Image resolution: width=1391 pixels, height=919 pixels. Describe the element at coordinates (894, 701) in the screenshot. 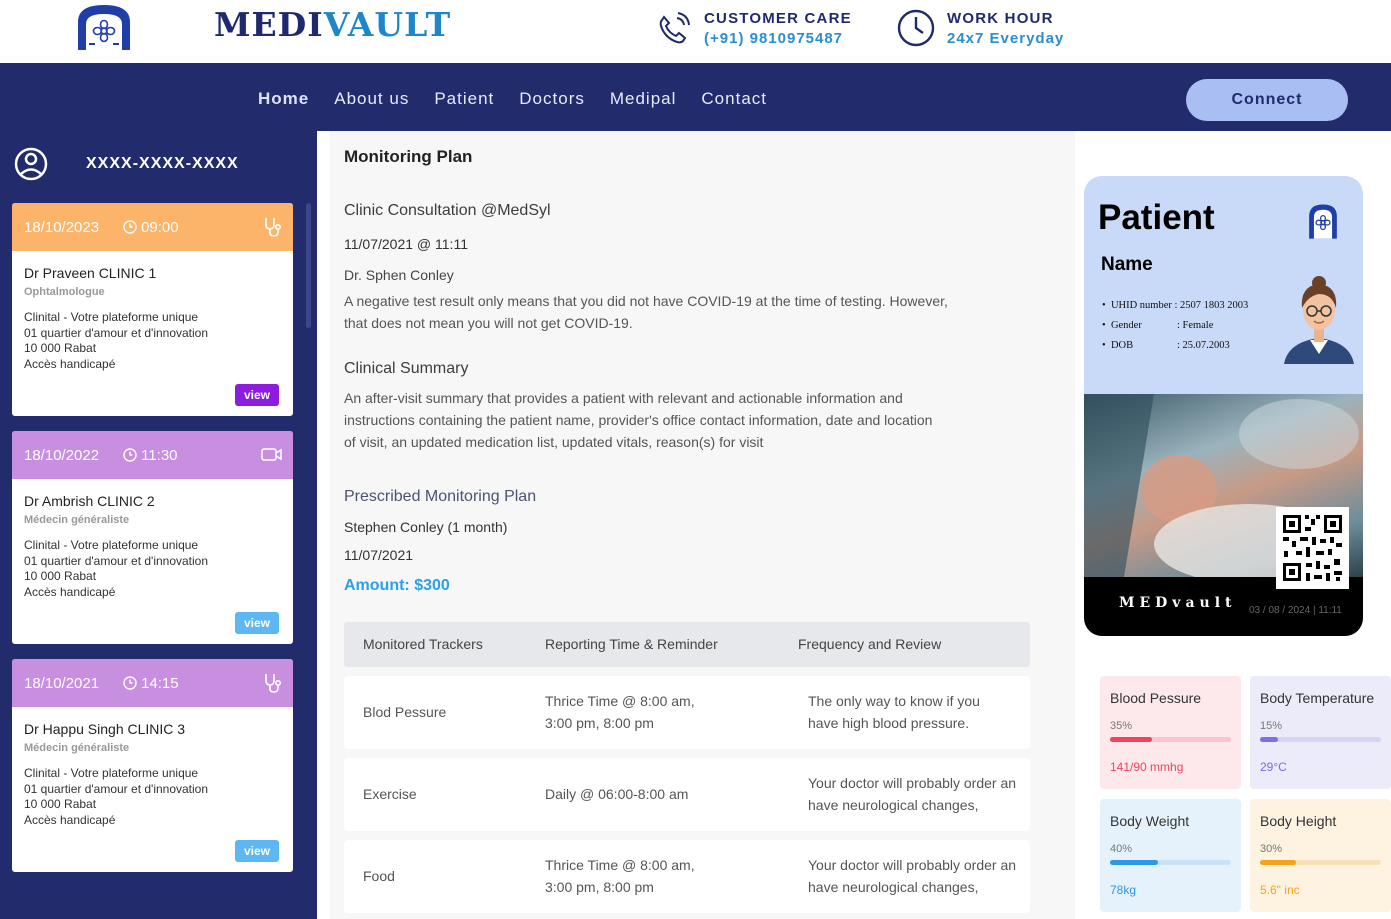

I see `cell-line: The only way to know if you` at that location.